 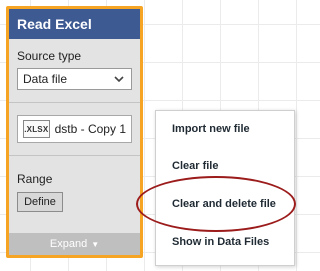 I want to click on node-title: Read Excel, so click(x=74, y=24).